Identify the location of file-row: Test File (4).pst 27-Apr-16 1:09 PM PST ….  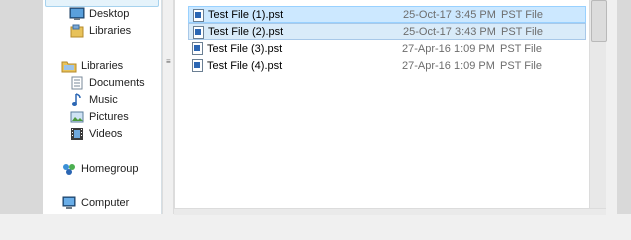
(387, 65).